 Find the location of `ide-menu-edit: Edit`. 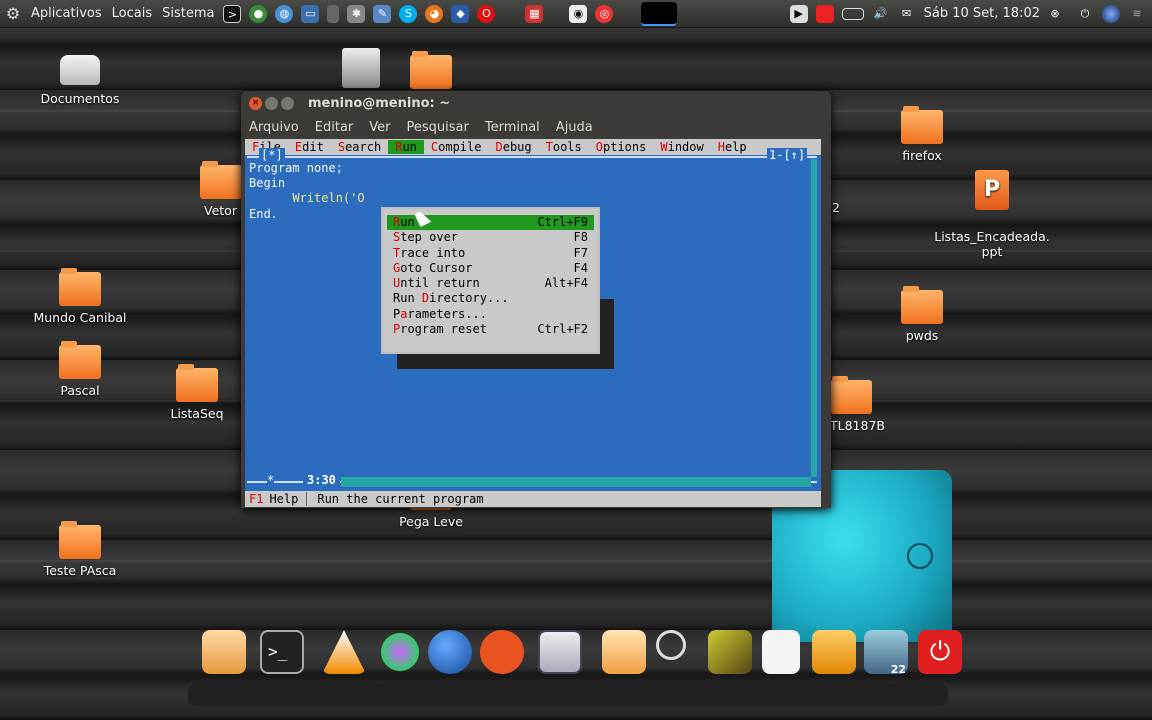

ide-menu-edit: Edit is located at coordinates (309, 147).